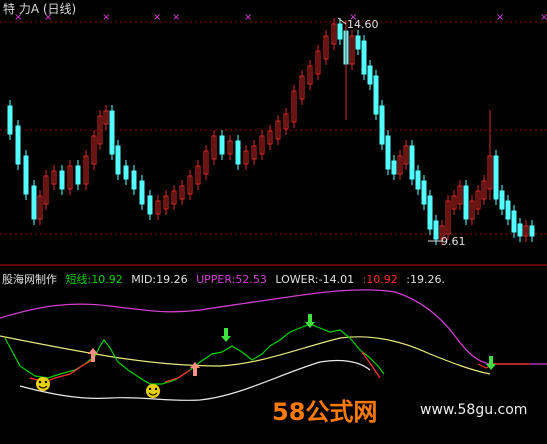  Describe the element at coordinates (474, 410) in the screenshot. I see `watermark-url: www.58gu.com` at that location.